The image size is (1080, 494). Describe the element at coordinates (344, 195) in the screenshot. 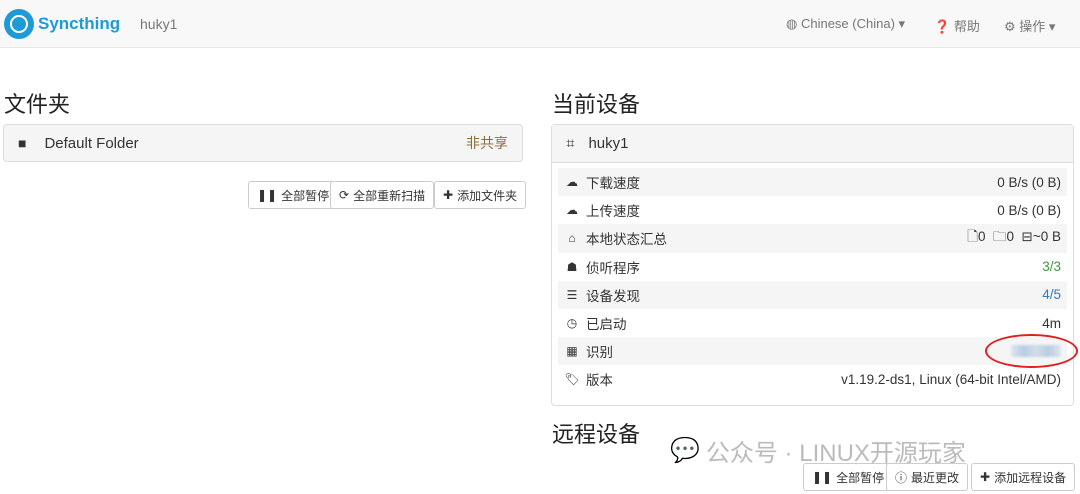

I see `refresh-icon: ⟳` at that location.